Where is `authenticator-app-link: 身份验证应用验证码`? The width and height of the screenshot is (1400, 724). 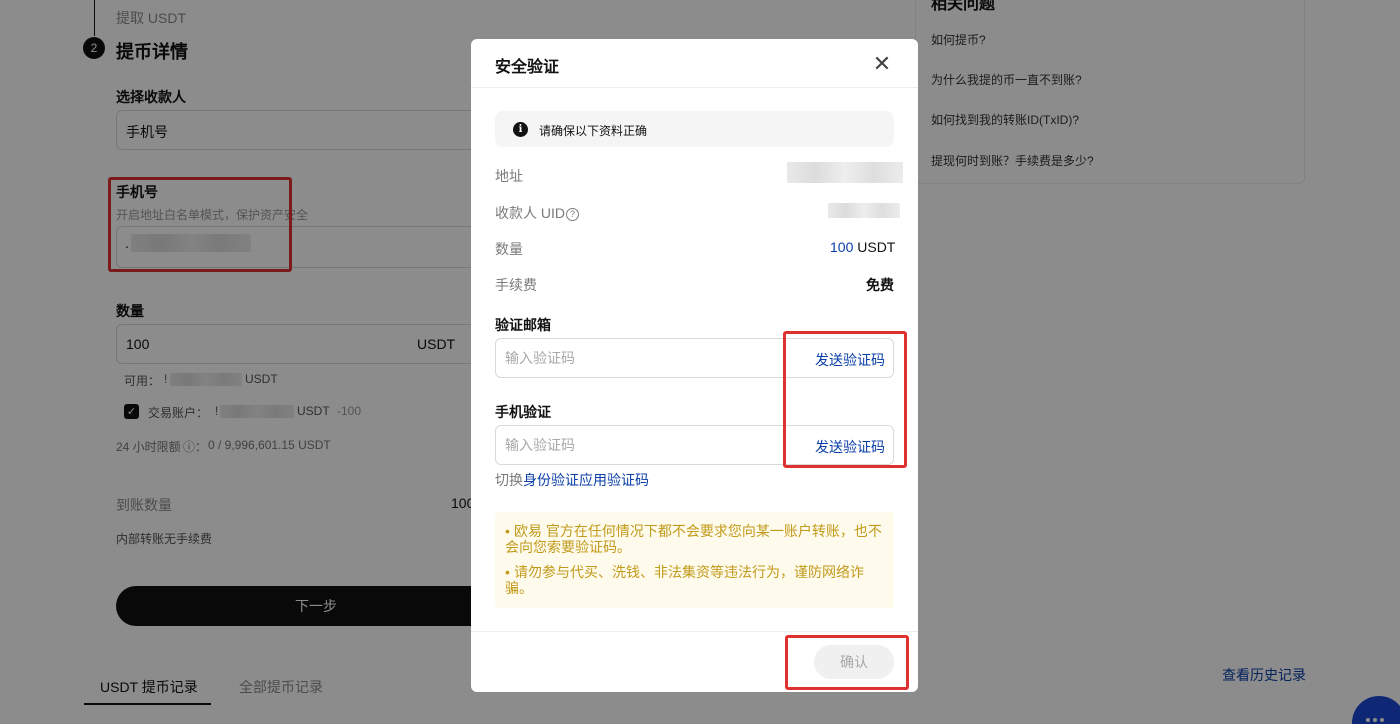 authenticator-app-link: 身份验证应用验证码 is located at coordinates (586, 480).